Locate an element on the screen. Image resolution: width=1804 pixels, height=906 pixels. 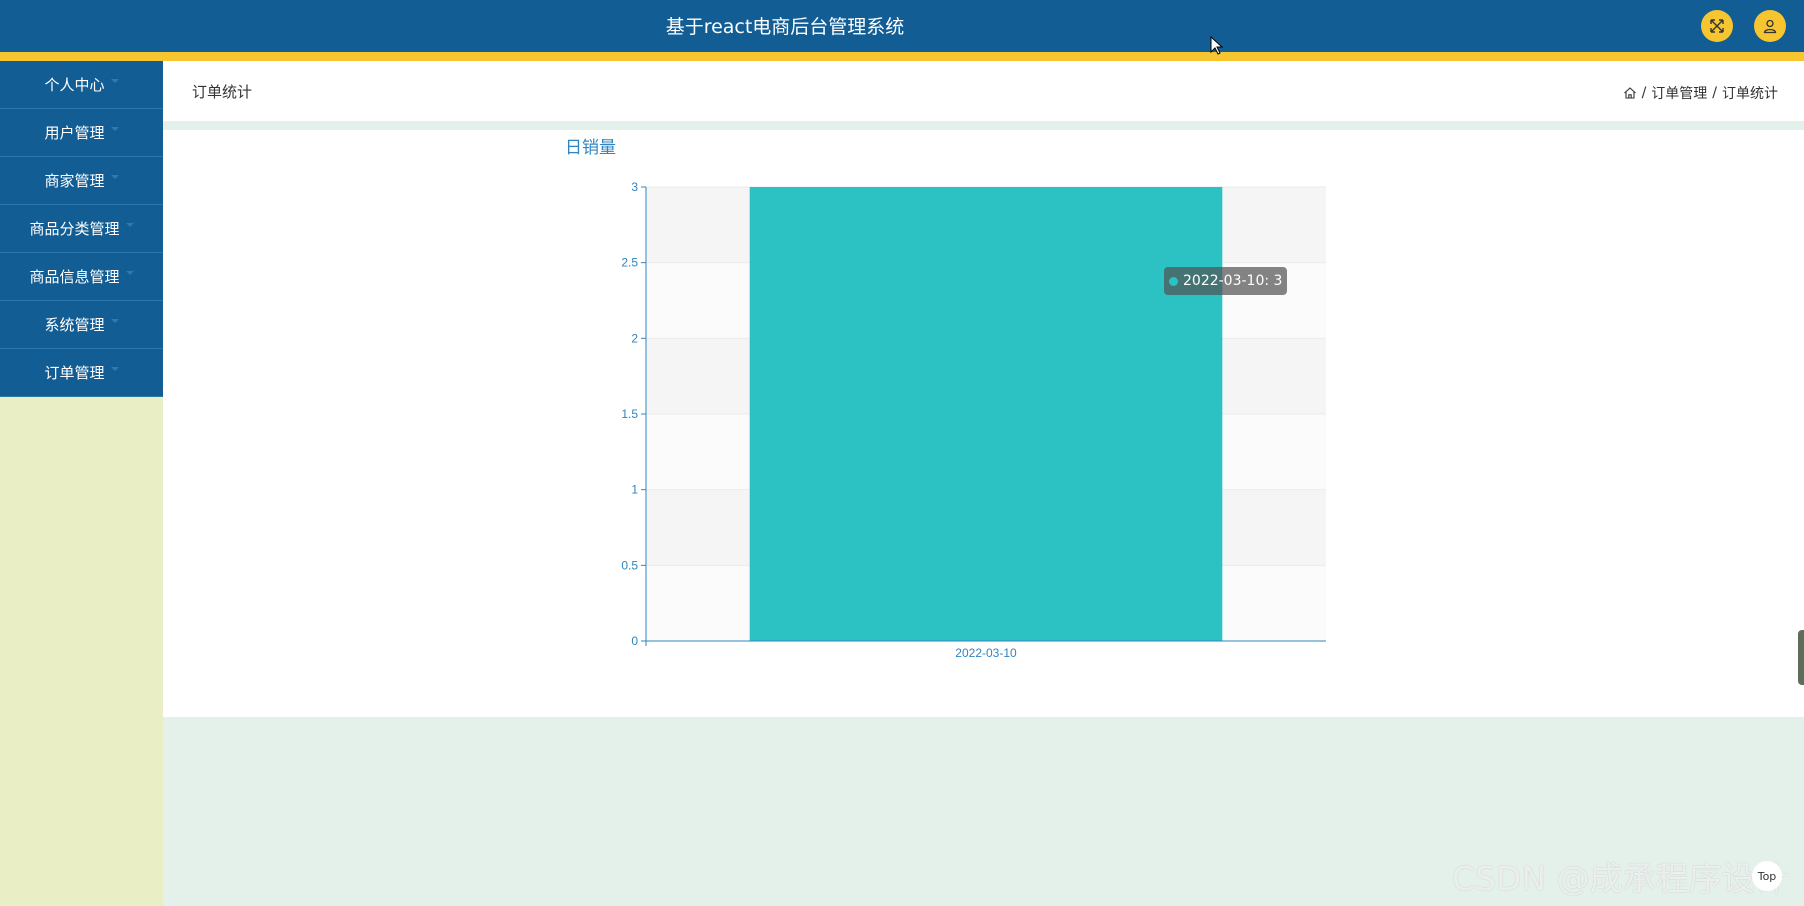
y-tick-label: 0.5 is located at coordinates (629, 565).